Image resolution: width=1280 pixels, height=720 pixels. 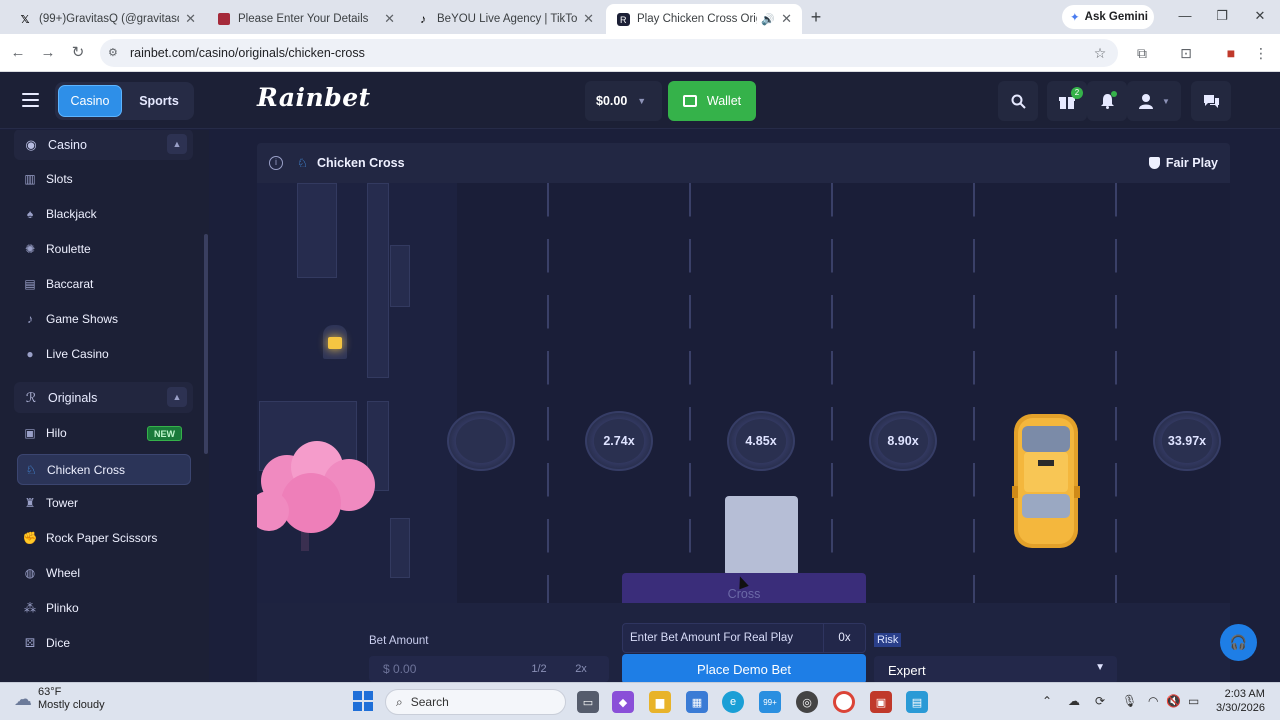 I want to click on sidebar-item-live-casino: ● Live Casino, so click(x=104, y=354).